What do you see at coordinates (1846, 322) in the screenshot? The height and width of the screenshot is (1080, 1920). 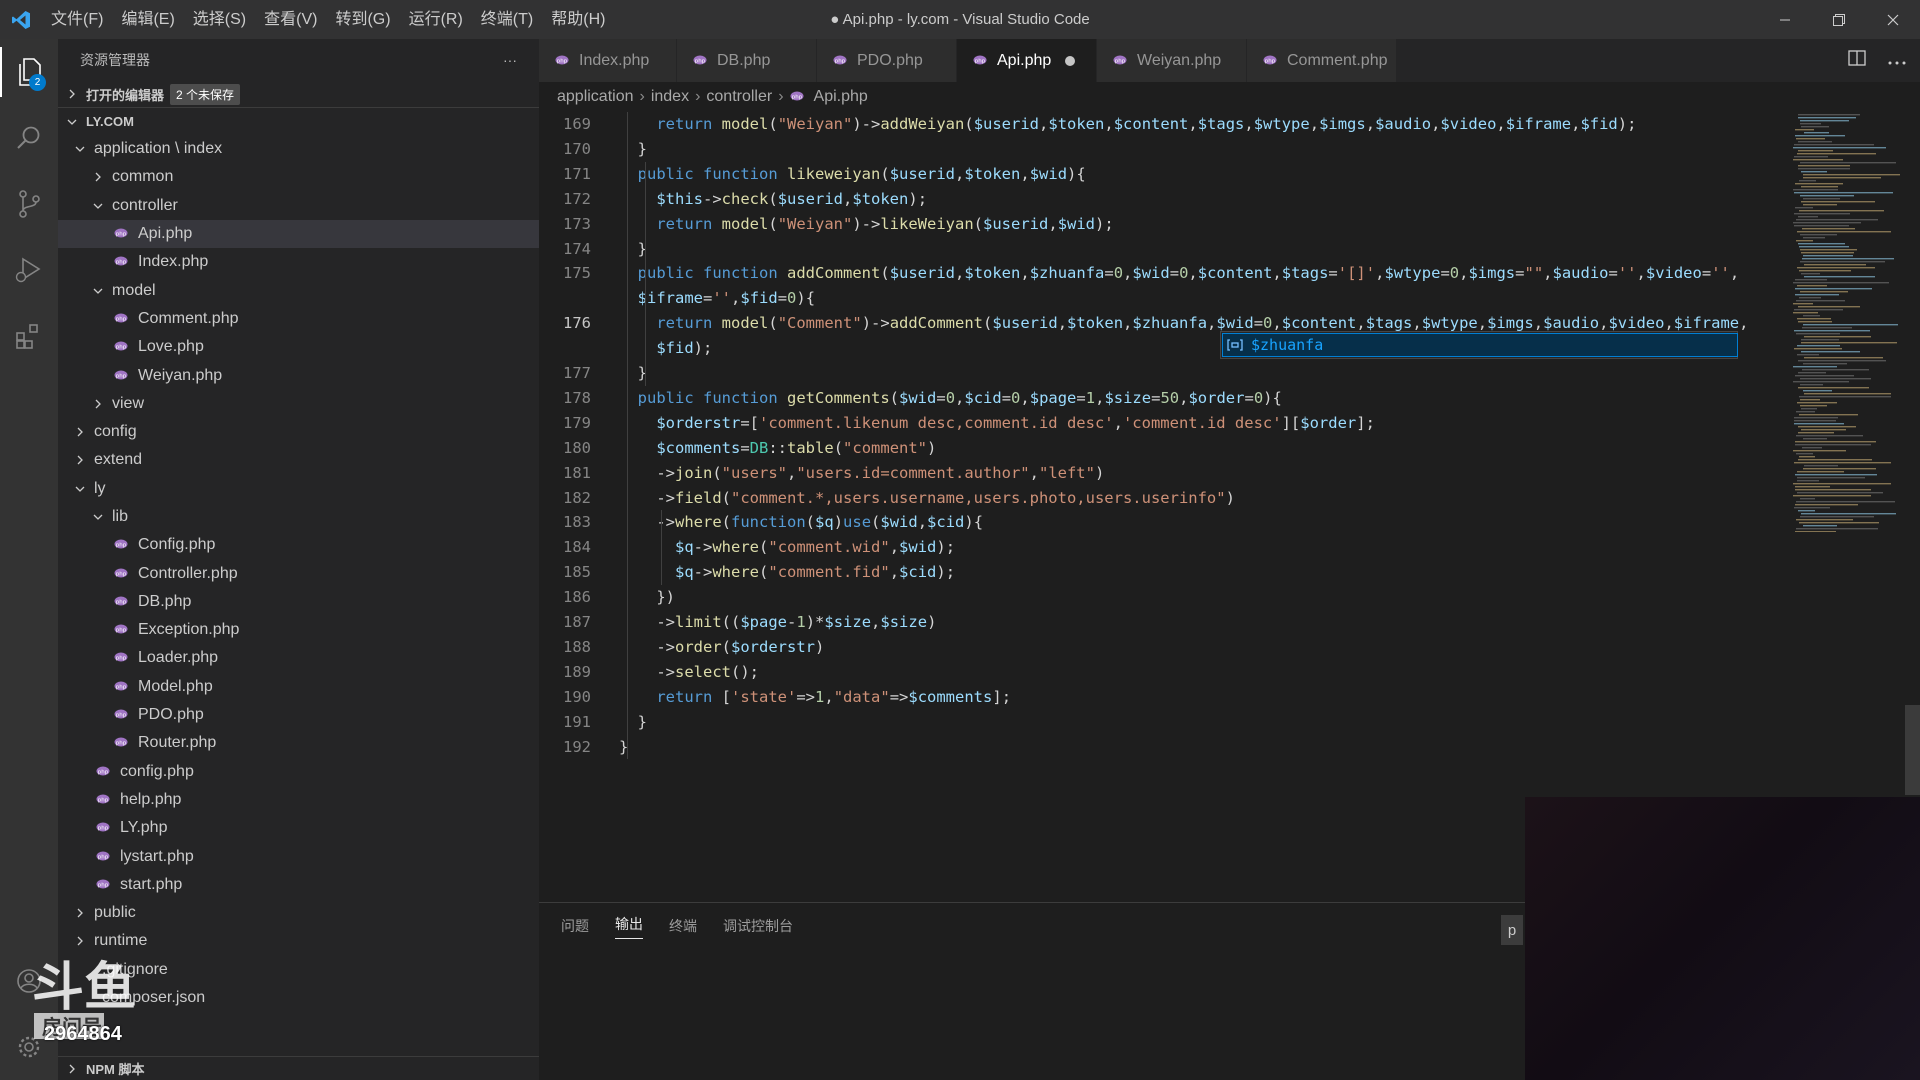 I see `minimap` at bounding box center [1846, 322].